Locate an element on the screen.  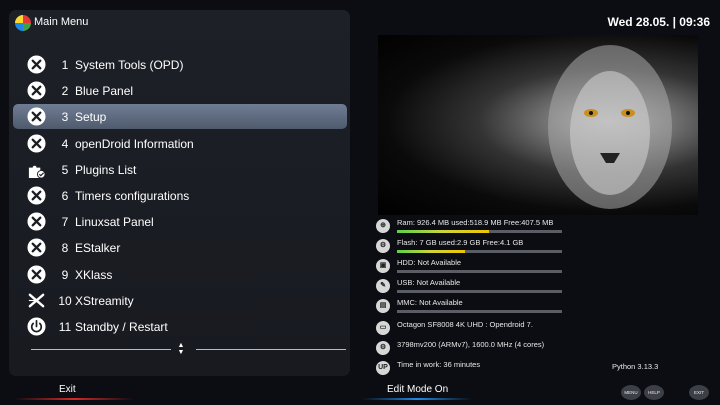
sysinfo-text: USB: Not Available is located at coordinates (429, 282).